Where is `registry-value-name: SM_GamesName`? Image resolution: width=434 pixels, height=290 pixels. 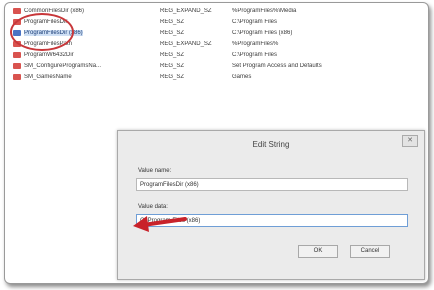 registry-value-name: SM_GamesName is located at coordinates (84, 76).